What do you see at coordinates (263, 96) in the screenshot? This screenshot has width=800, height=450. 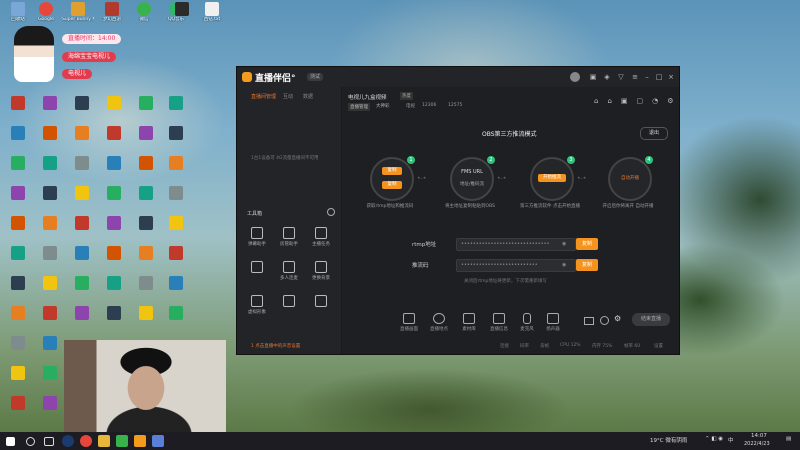 I see `tab-room-manage: 直播间管理` at bounding box center [263, 96].